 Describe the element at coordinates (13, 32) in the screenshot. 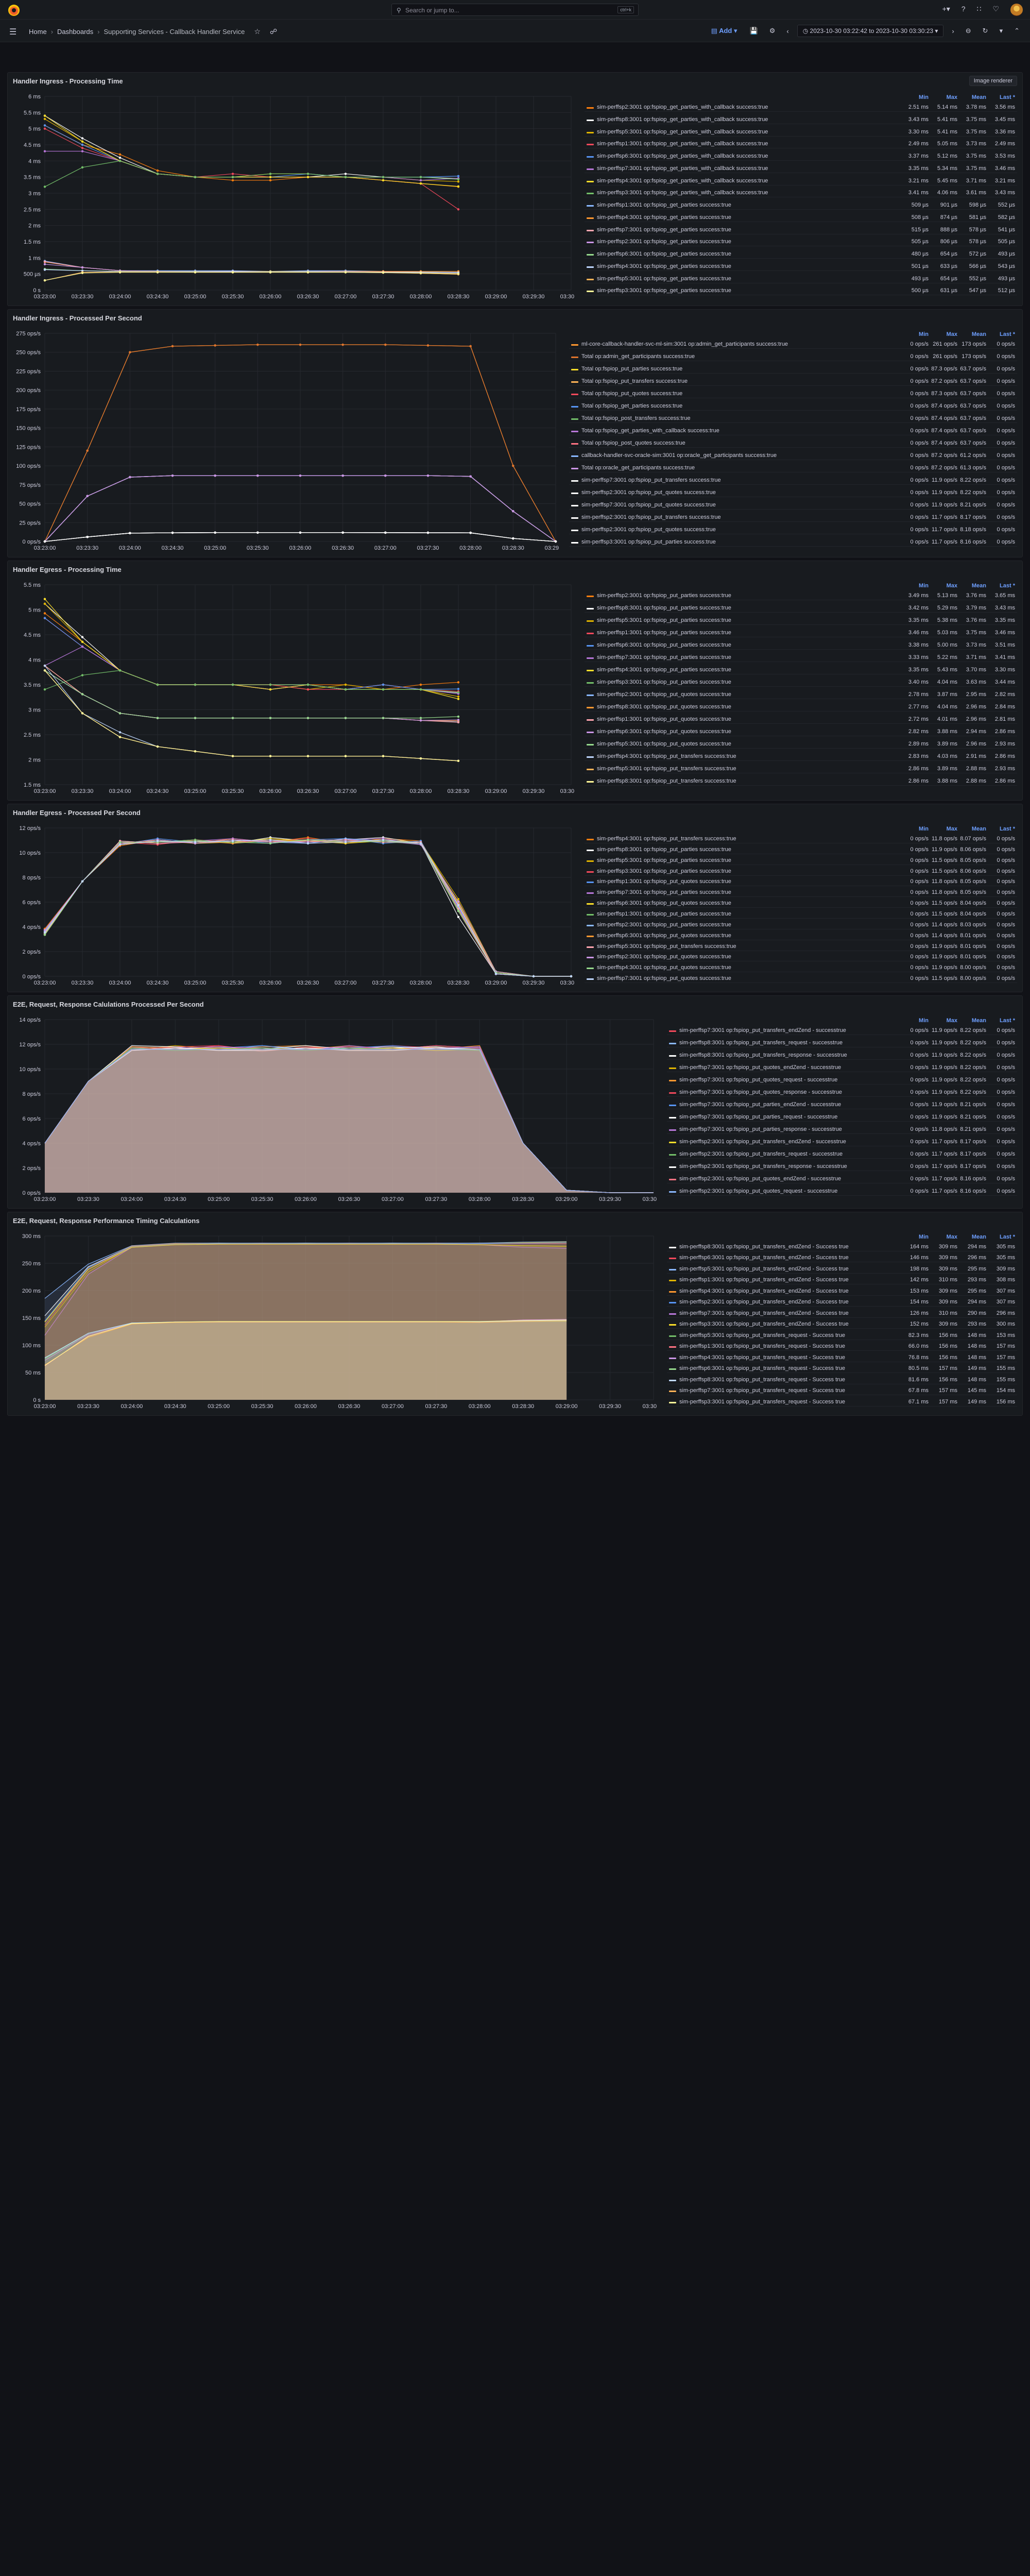

I see `menu-icon: ☰` at that location.